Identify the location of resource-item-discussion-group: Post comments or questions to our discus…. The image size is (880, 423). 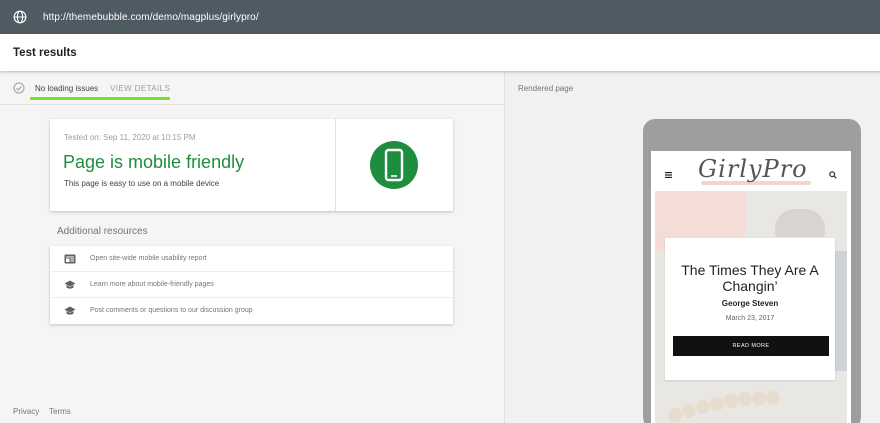
(251, 311).